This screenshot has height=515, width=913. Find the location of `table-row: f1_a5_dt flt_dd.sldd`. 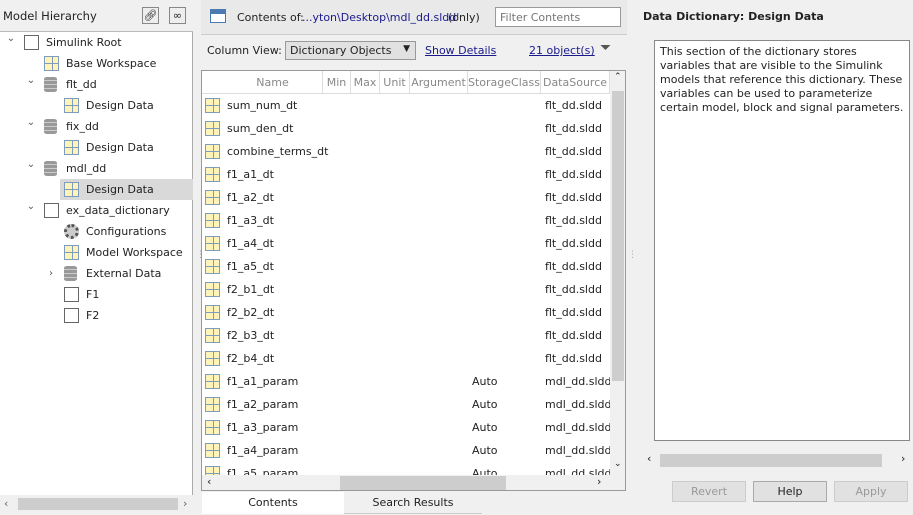

table-row: f1_a5_dt flt_dd.sldd is located at coordinates (406, 266).